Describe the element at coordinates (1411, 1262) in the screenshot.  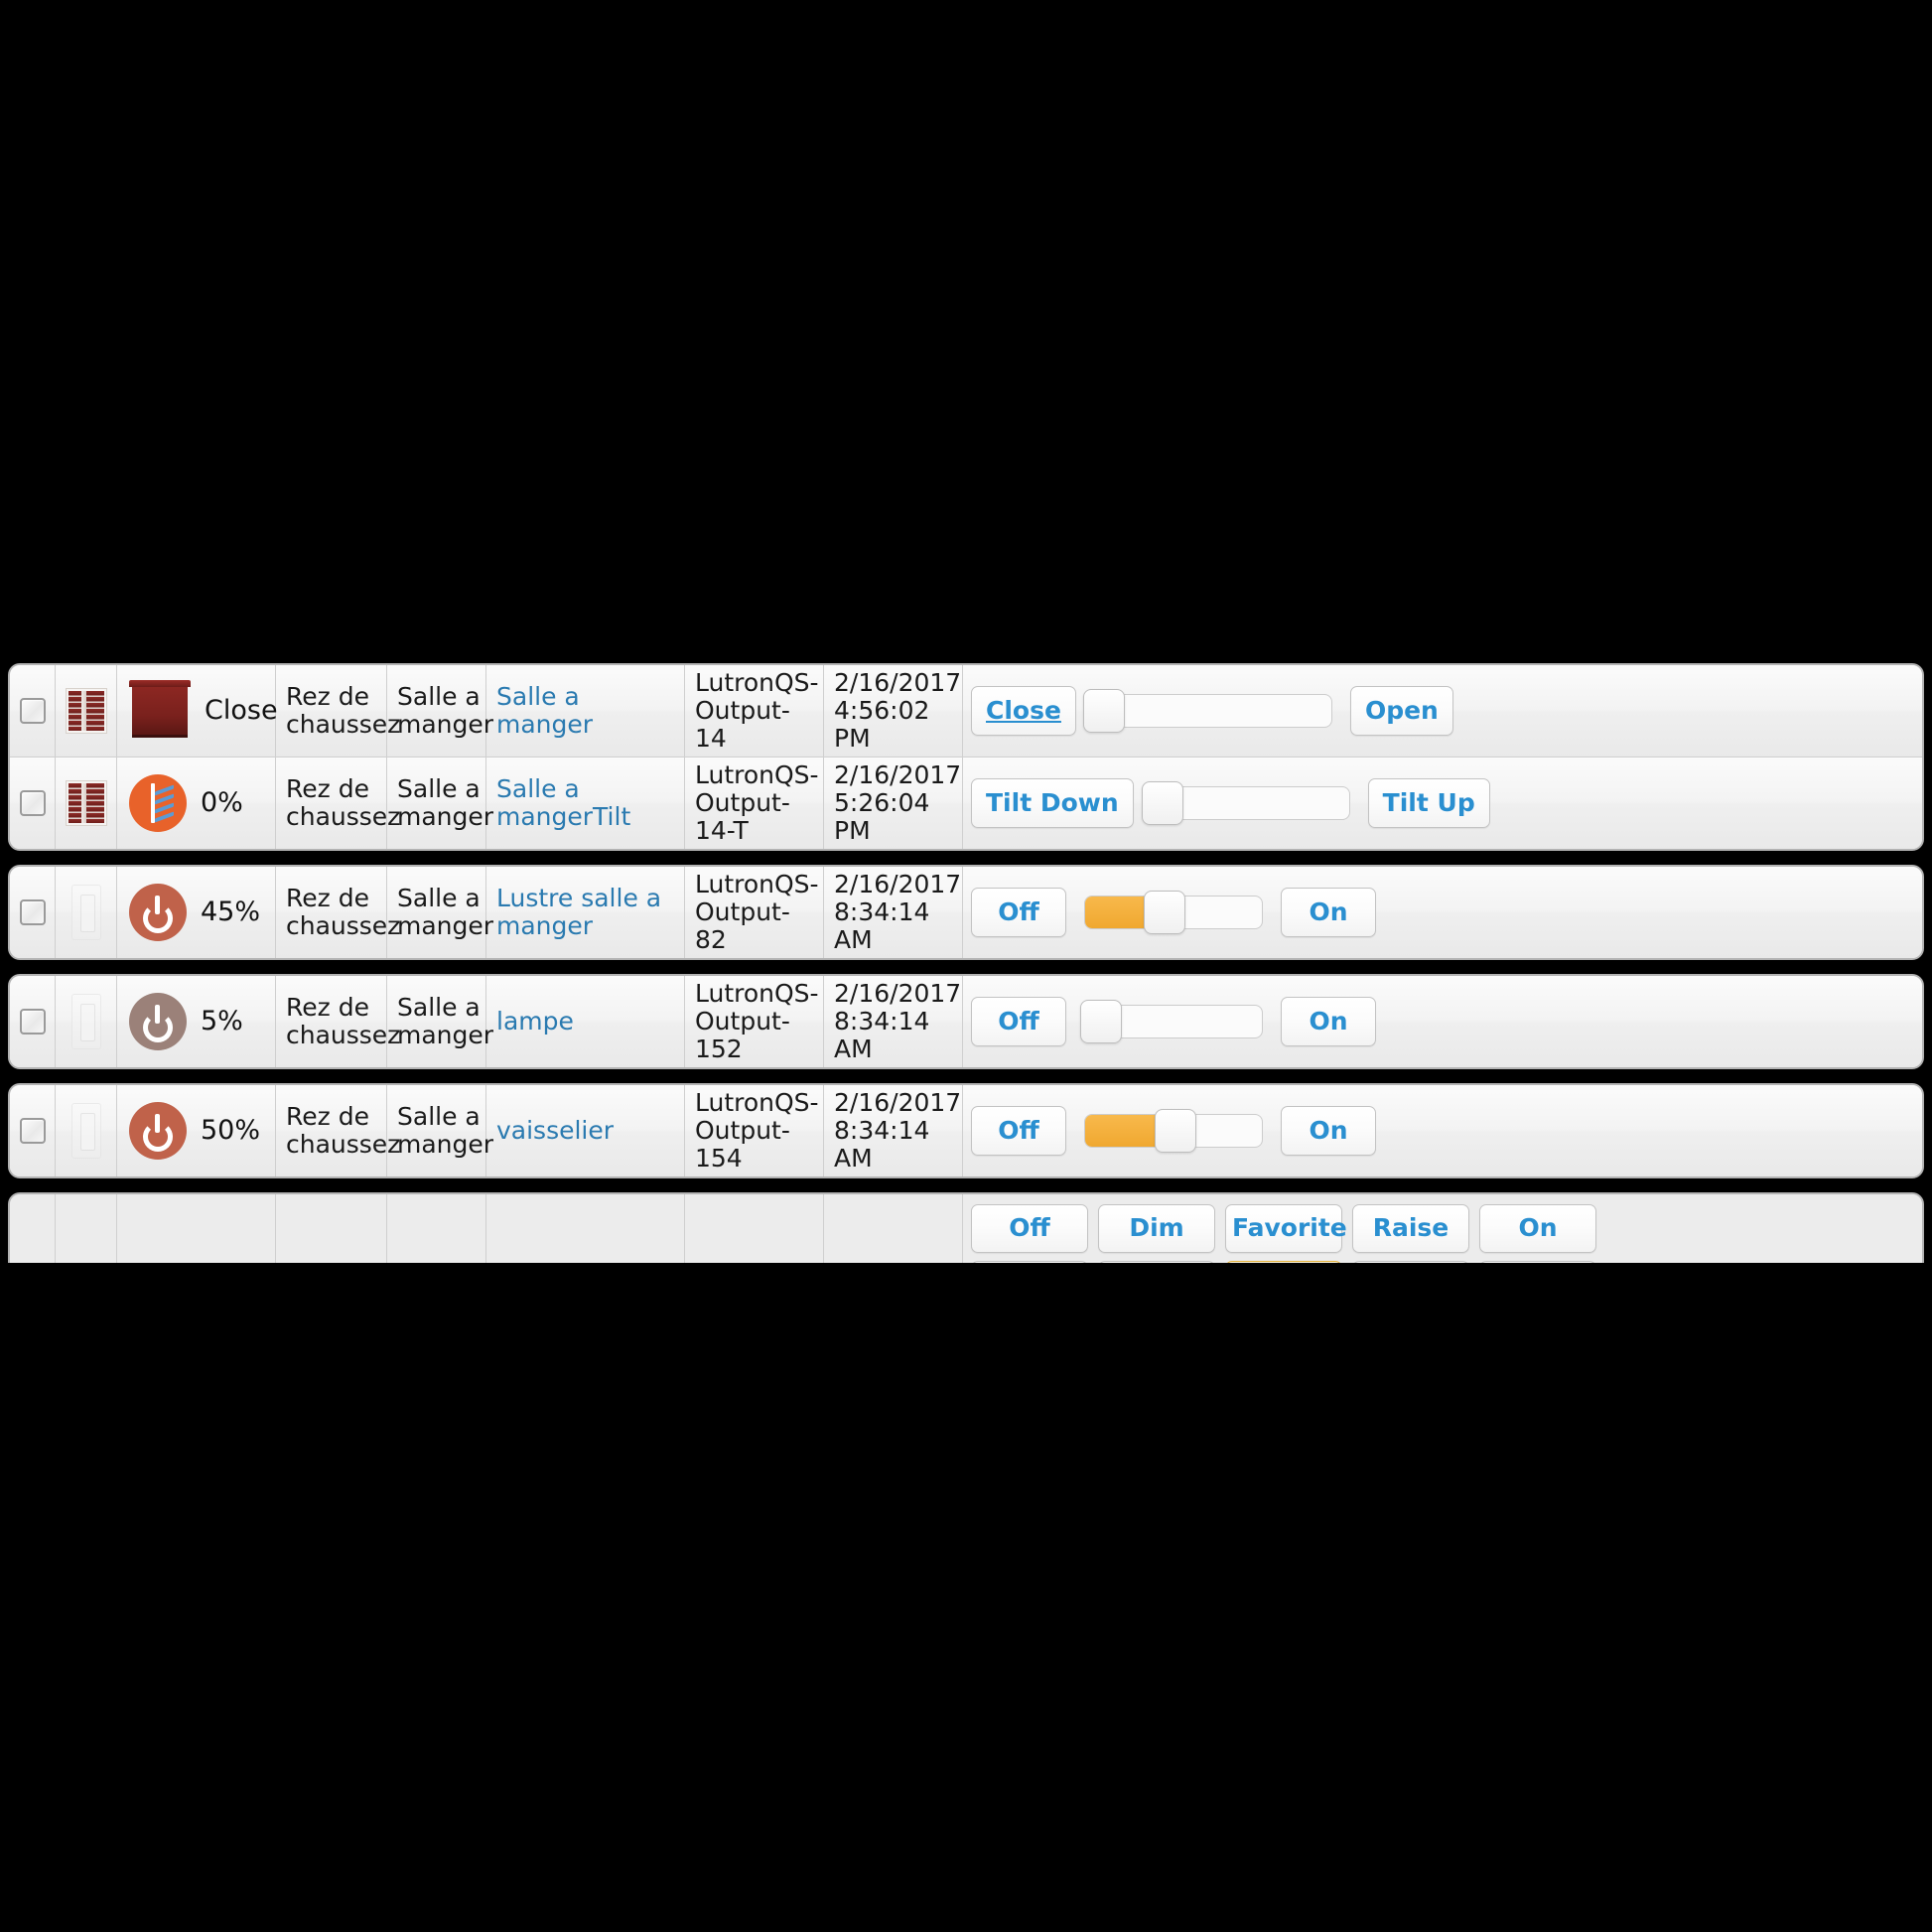
I see `keypad-button-raise-release: Raise Release` at that location.